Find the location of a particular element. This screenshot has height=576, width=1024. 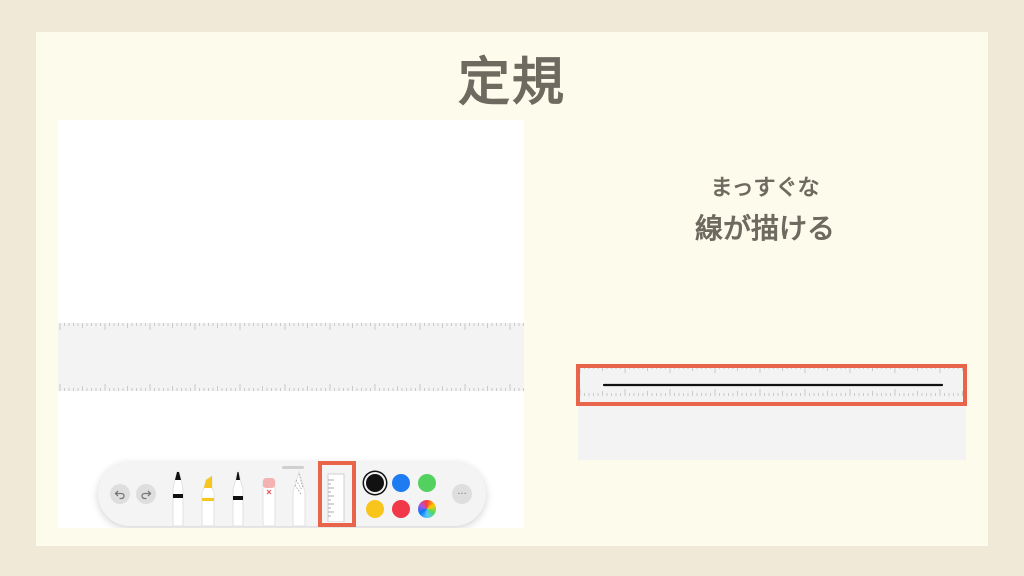

caption-line-1: まっすぐな is located at coordinates (765, 188).